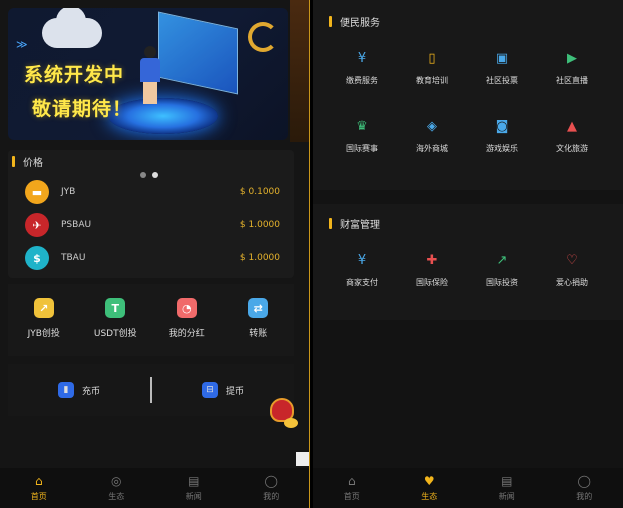  I want to click on price-section-header: 价格, so click(27, 161).